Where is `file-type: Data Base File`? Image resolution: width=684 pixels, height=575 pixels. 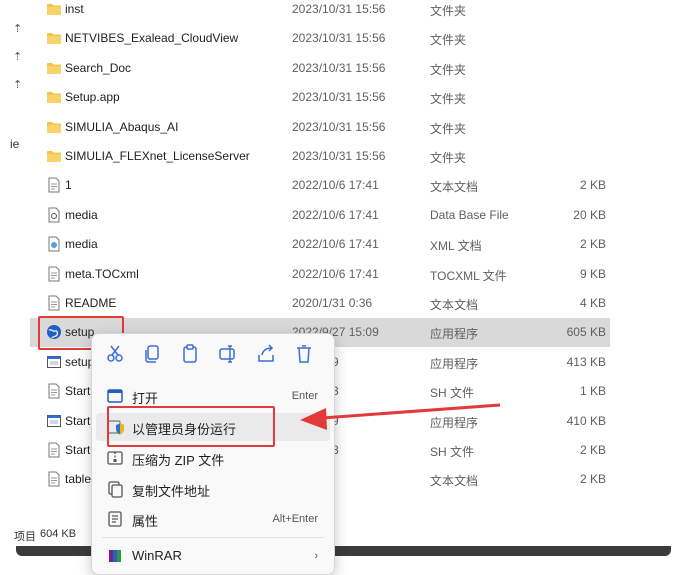 file-type: Data Base File is located at coordinates (469, 214).